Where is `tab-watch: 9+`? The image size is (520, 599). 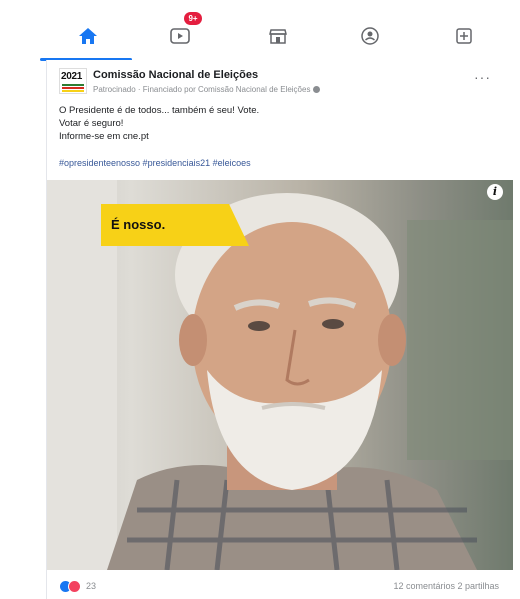
tab-watch: 9+ is located at coordinates (182, 33).